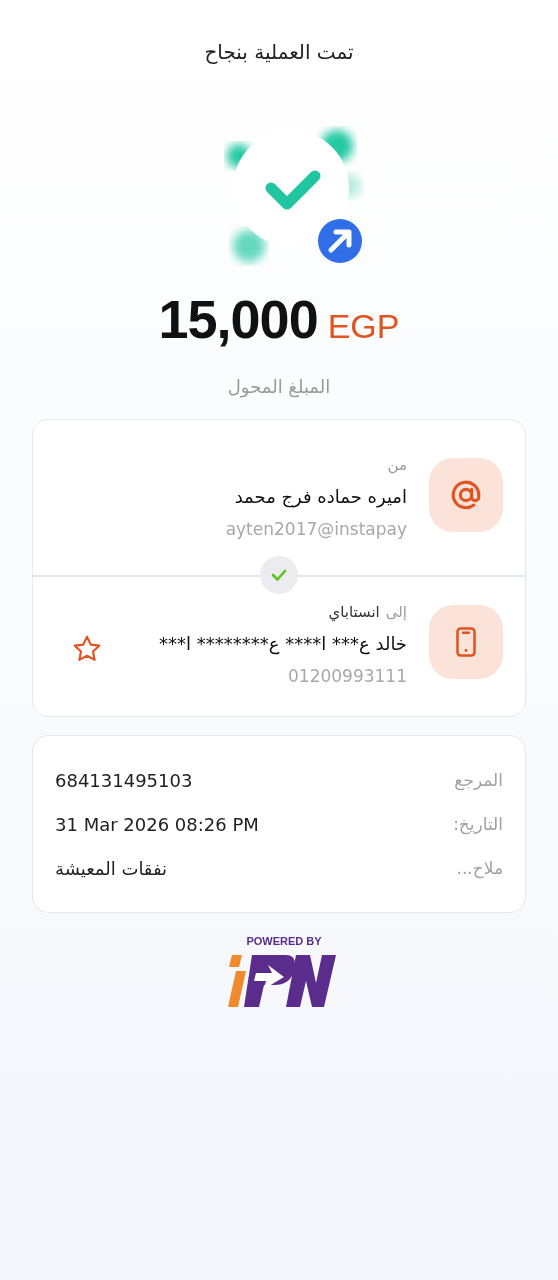  Describe the element at coordinates (238, 319) in the screenshot. I see `amount-value: 15,000` at that location.